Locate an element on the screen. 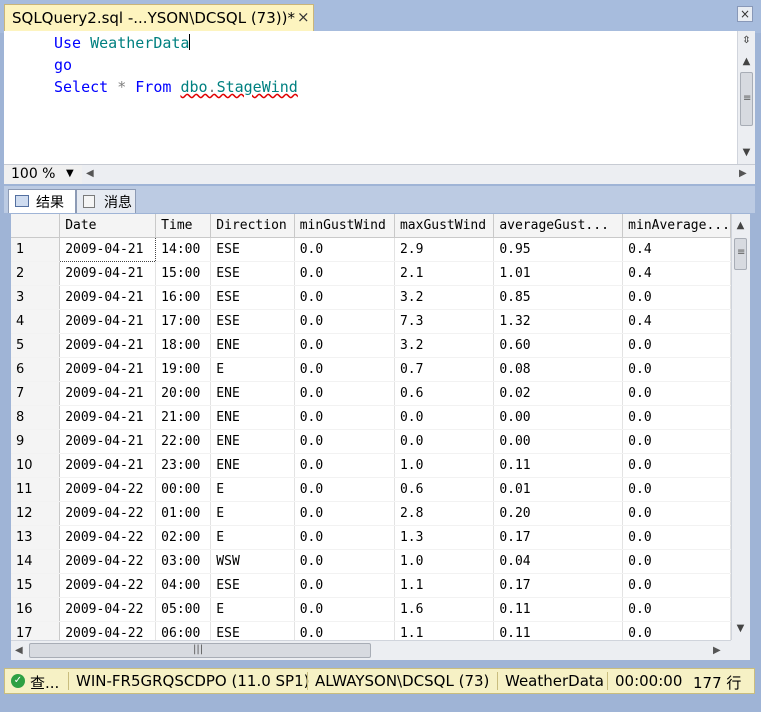 The height and width of the screenshot is (712, 761). row-number: 12 is located at coordinates (36, 513).